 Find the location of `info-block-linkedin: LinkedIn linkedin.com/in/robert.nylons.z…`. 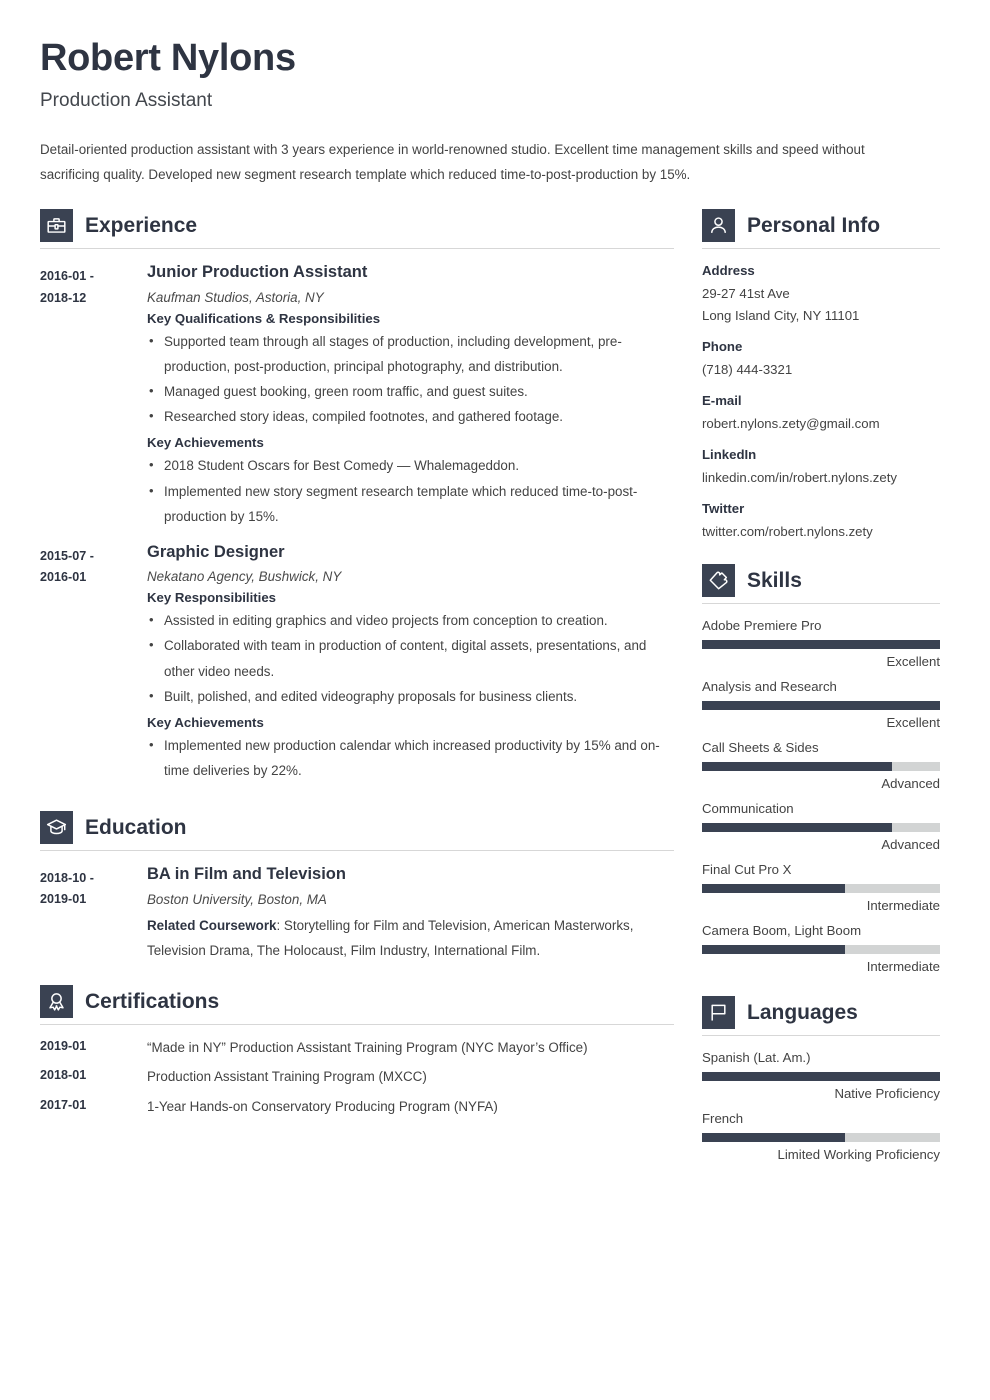

info-block-linkedin: LinkedIn linkedin.com/in/robert.nylons.z… is located at coordinates (821, 467).